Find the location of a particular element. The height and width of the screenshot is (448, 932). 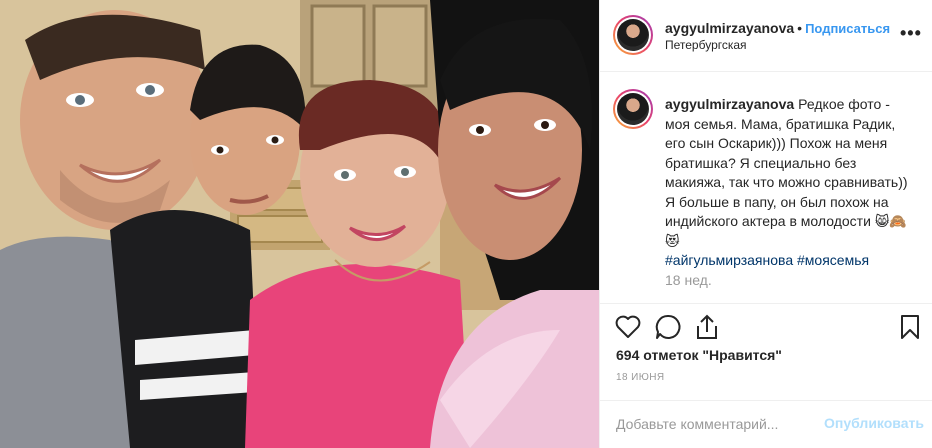

hashtag-list: #айгульмирзаянова #моясемья is located at coordinates (767, 260).